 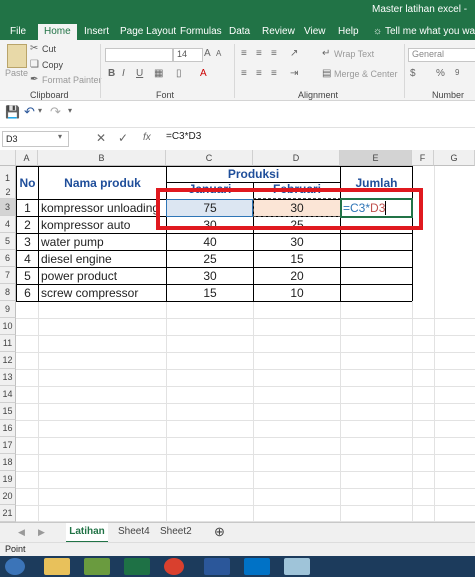 I want to click on customize-qat-icon: ▾, so click(x=70, y=110).